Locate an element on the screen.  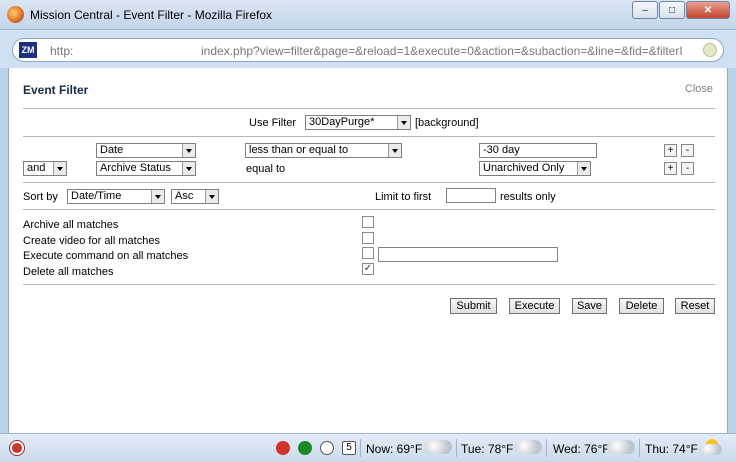
term-2-value-select: Unarchived Only is located at coordinates (535, 168).